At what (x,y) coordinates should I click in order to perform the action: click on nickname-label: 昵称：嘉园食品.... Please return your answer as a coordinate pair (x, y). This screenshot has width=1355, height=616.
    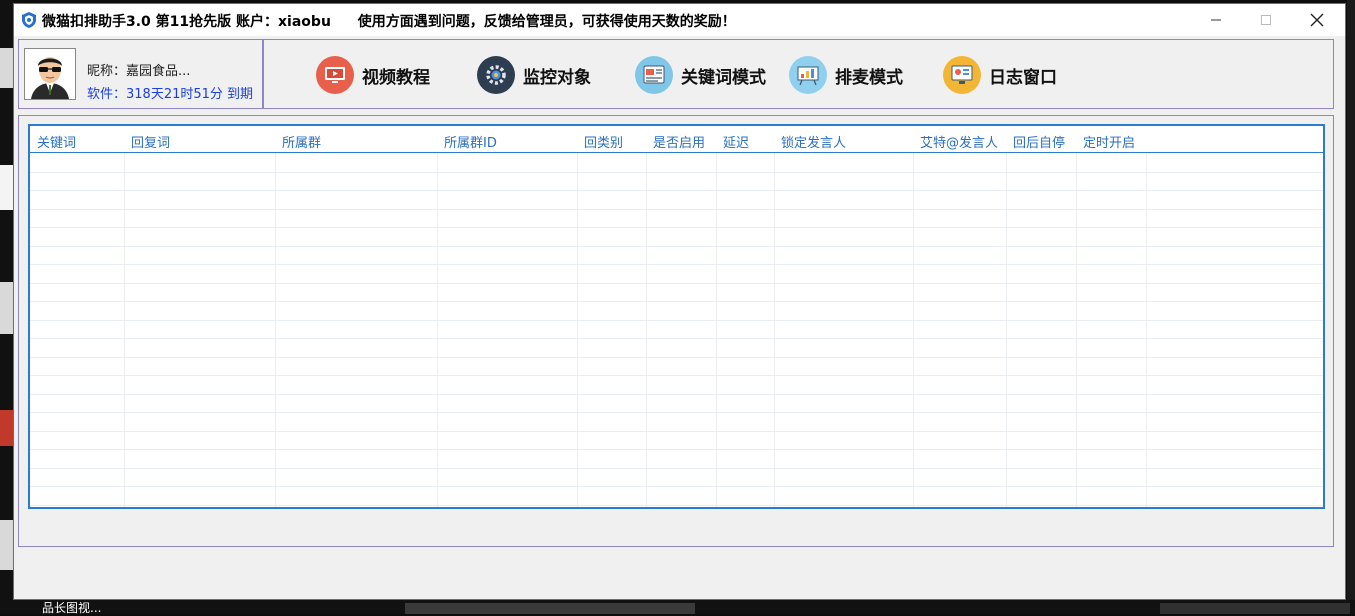
    Looking at the image, I should click on (139, 71).